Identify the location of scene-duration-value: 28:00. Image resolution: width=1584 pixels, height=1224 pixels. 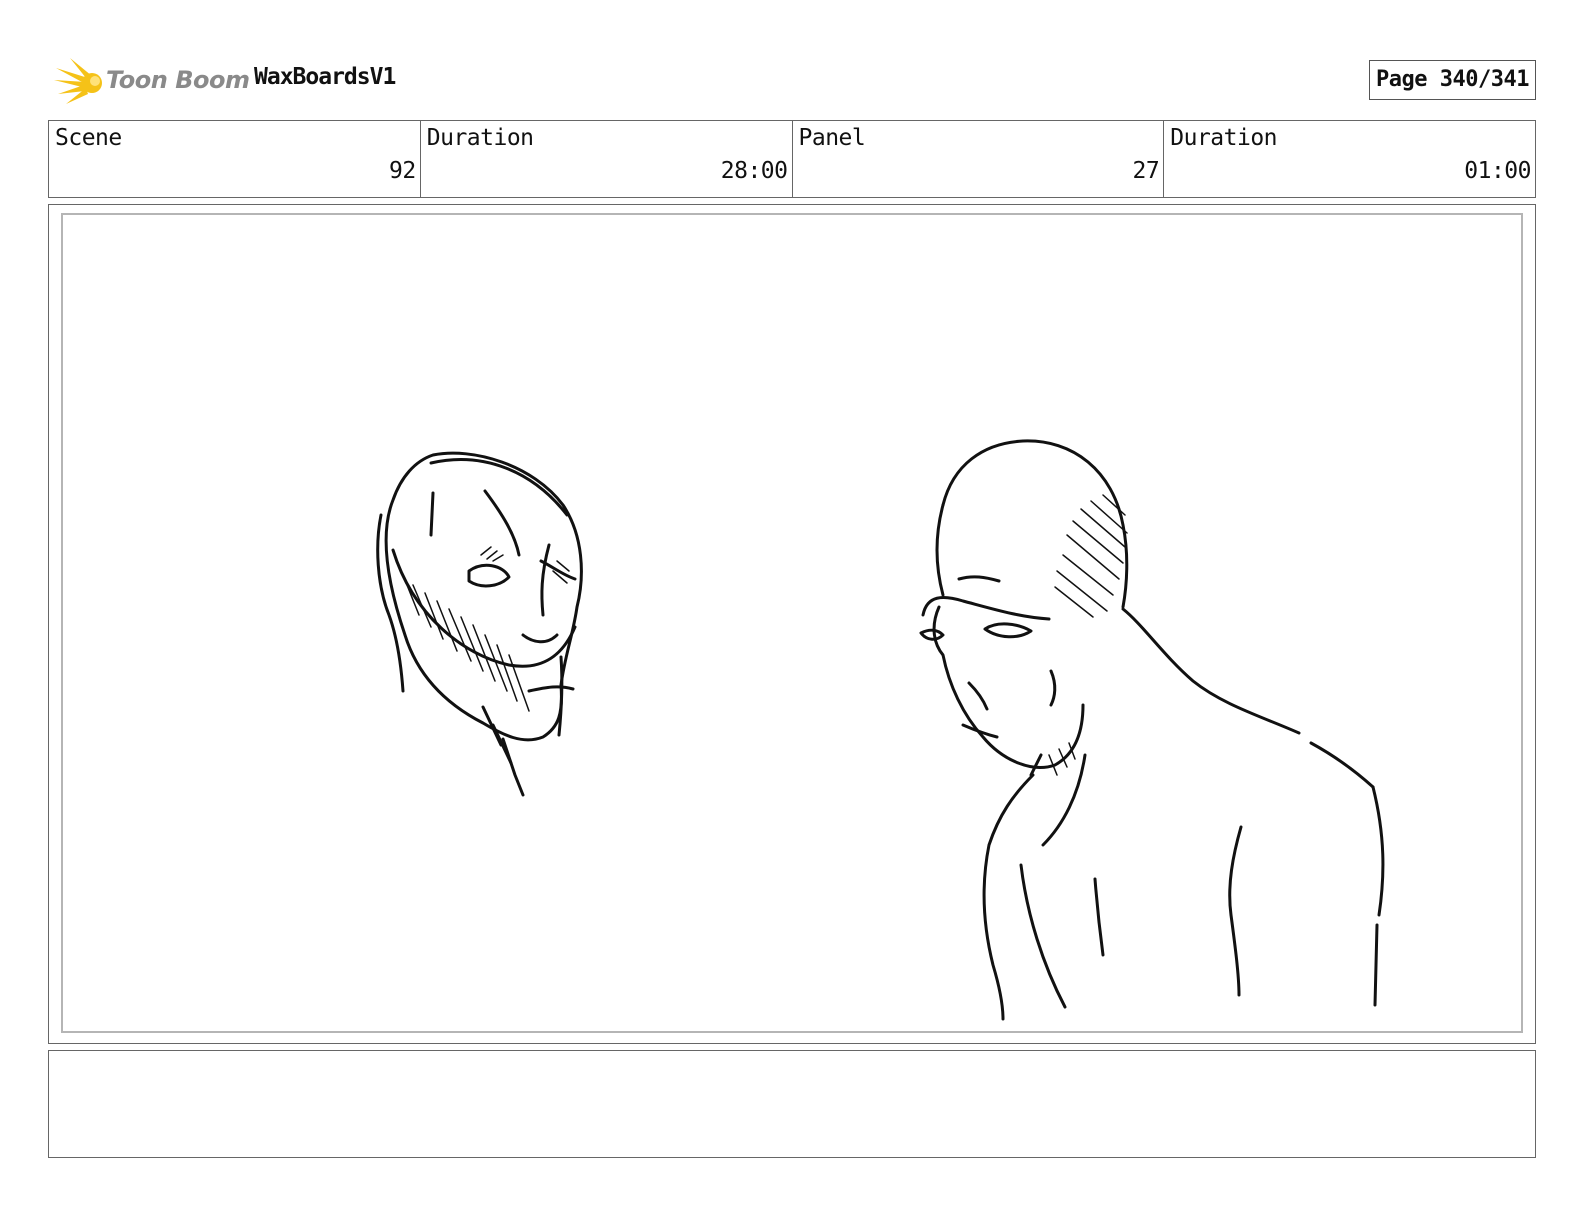
(754, 171).